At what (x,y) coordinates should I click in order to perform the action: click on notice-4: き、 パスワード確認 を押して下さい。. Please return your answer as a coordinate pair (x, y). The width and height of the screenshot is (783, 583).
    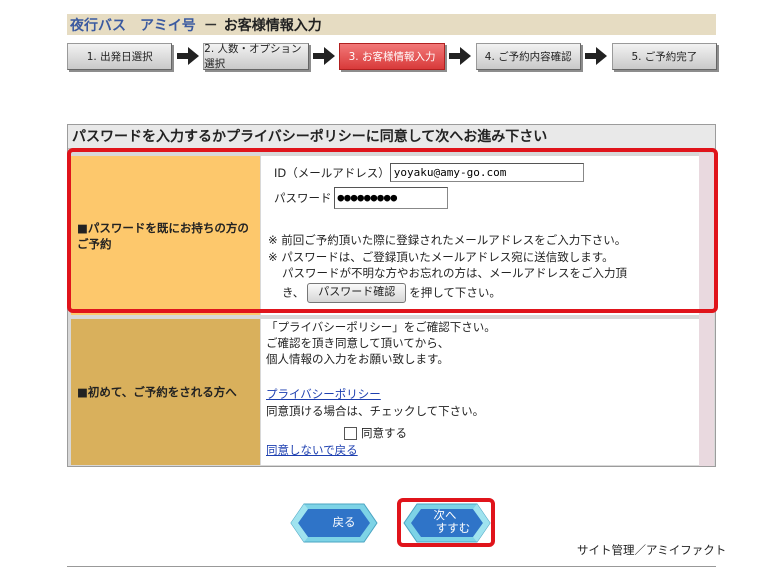
    Looking at the image, I should click on (391, 293).